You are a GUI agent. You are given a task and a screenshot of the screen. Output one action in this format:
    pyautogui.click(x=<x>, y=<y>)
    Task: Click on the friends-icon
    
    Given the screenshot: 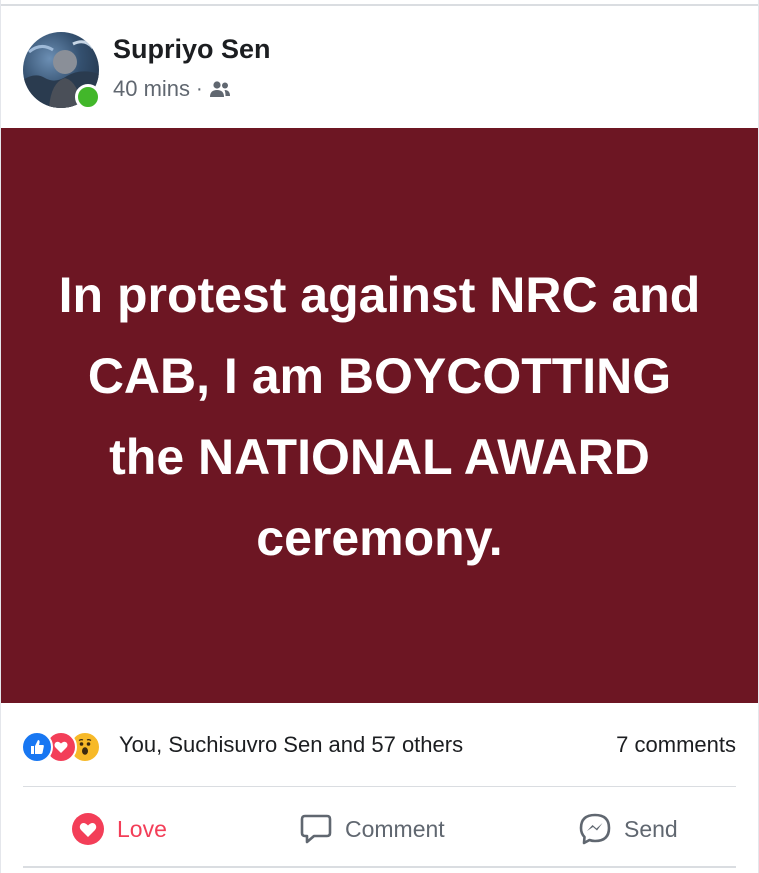 What is the action you would take?
    pyautogui.click(x=220, y=89)
    